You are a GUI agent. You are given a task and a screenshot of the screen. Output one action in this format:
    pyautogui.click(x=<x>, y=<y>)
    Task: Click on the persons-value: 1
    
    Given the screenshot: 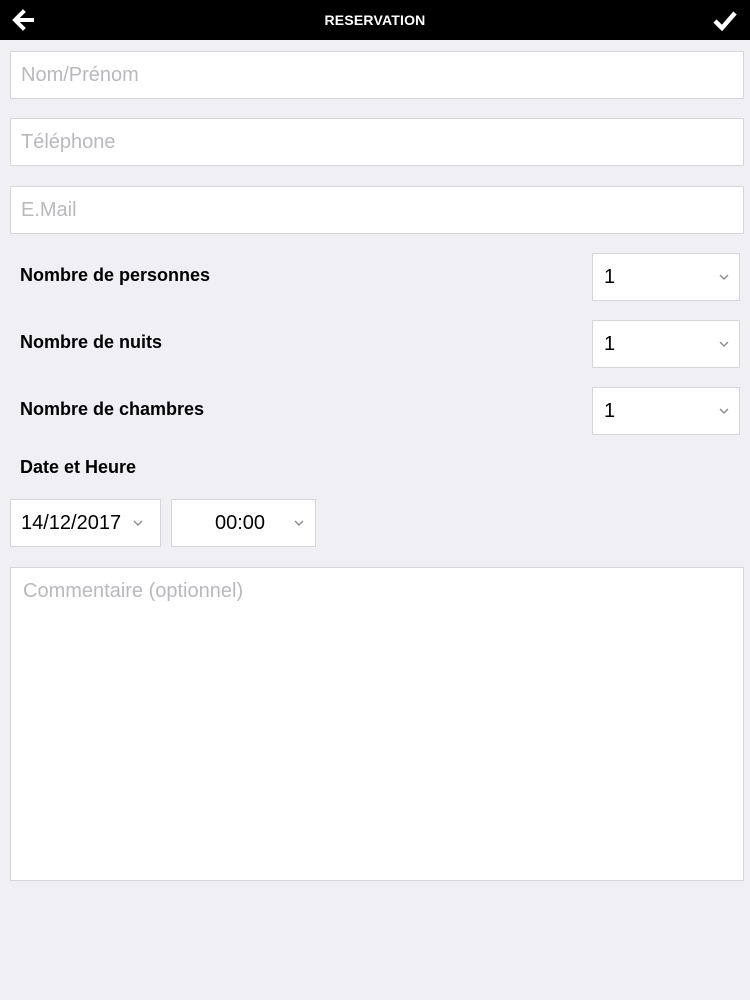 What is the action you would take?
    pyautogui.click(x=610, y=277)
    